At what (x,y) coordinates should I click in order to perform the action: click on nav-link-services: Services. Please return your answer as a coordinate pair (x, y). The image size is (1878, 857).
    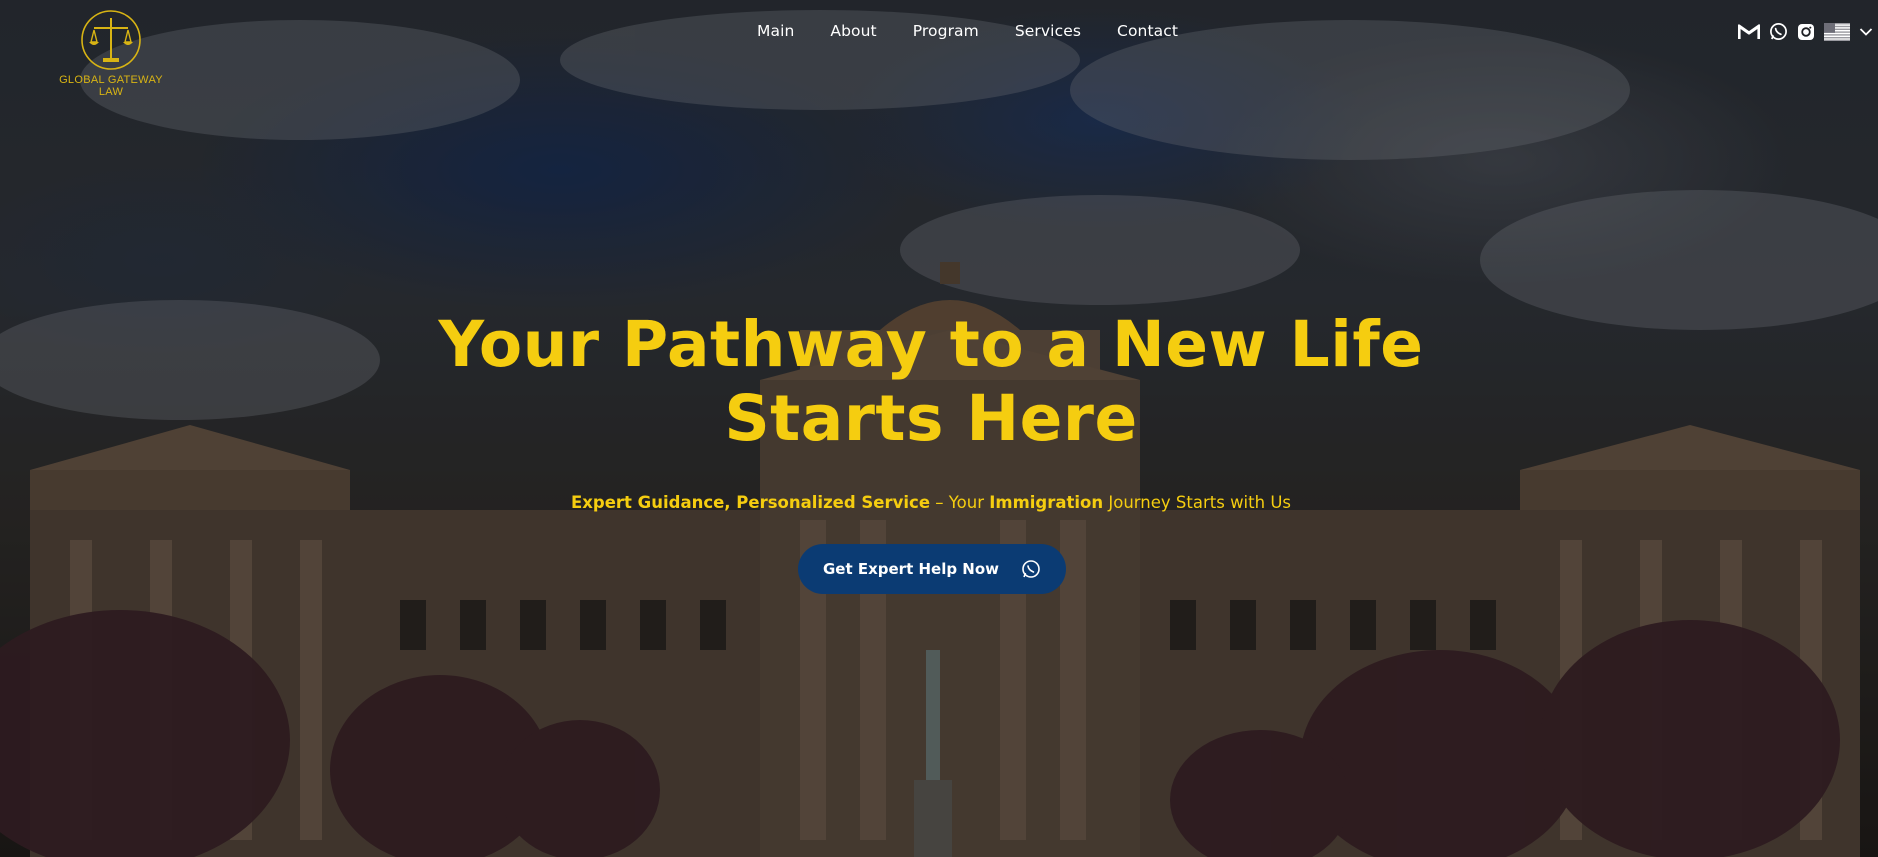
    Looking at the image, I should click on (1048, 31).